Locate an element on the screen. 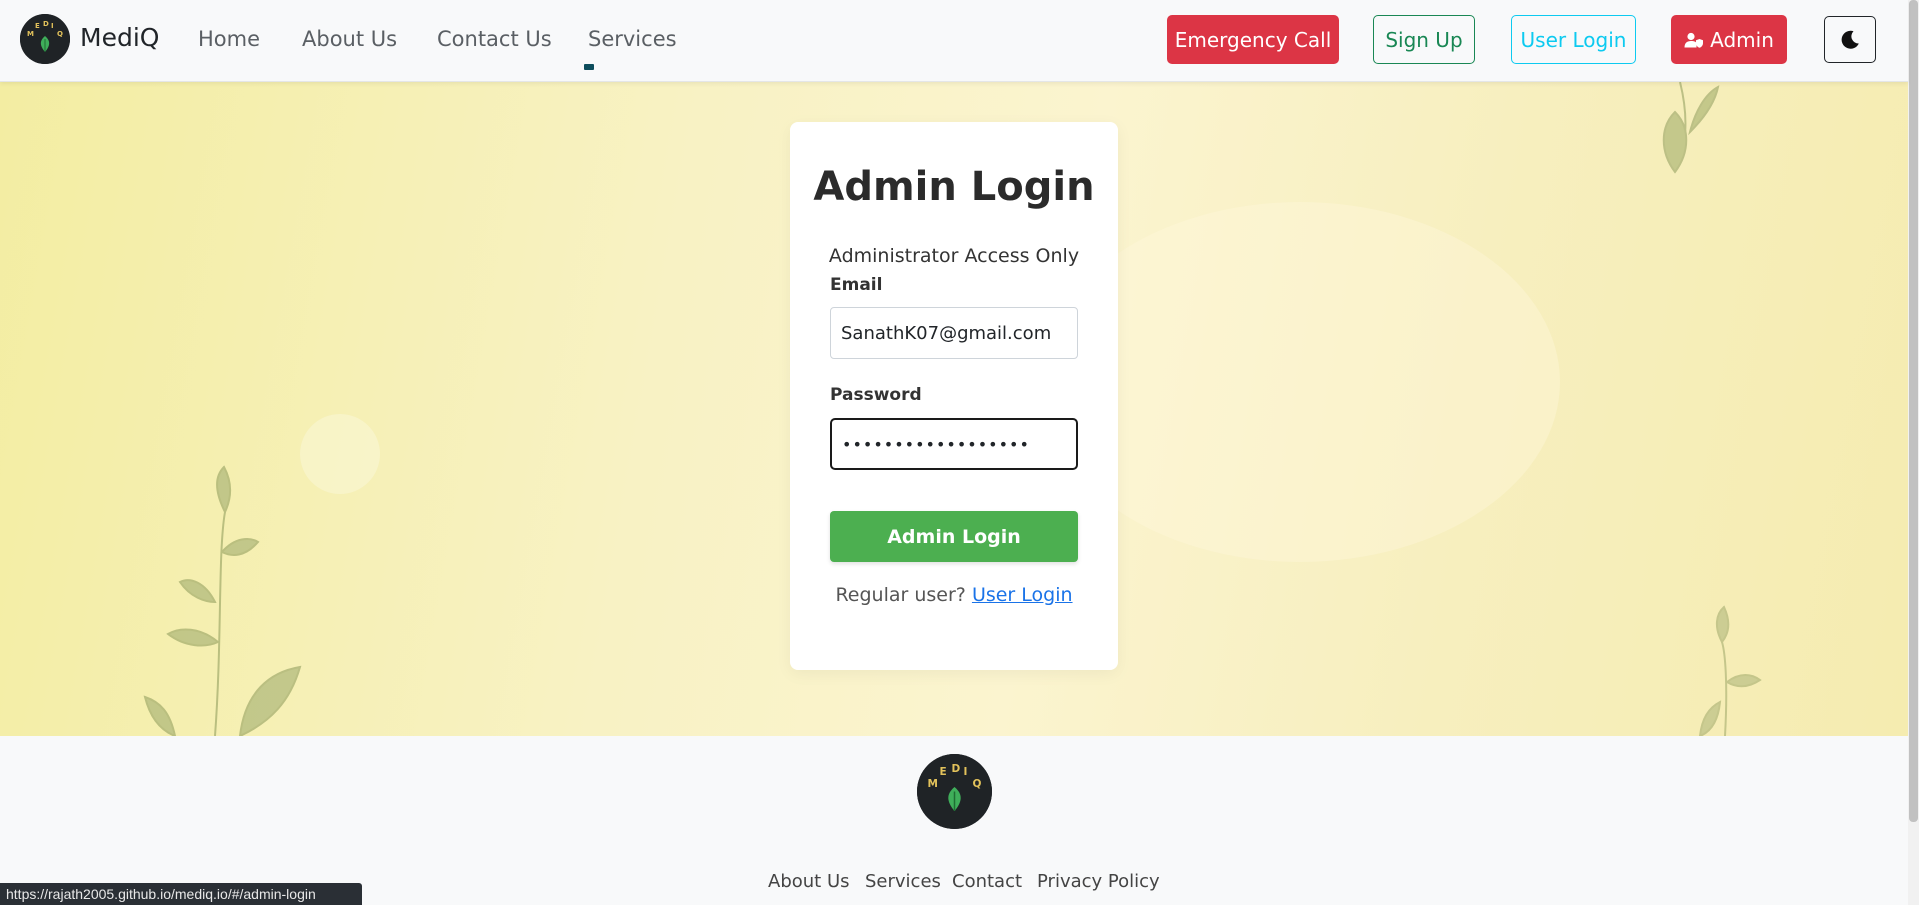 Image resolution: width=1919 pixels, height=905 pixels. brand-name: MediQ is located at coordinates (119, 37).